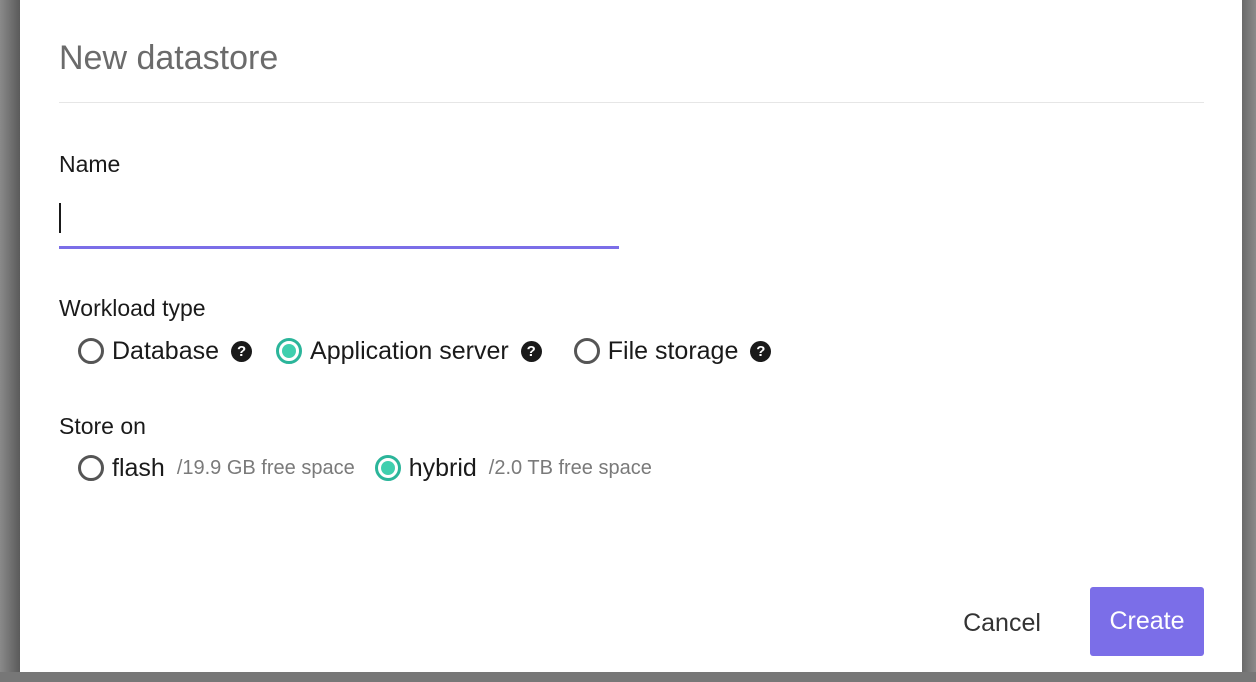  What do you see at coordinates (631, 102) in the screenshot?
I see `title-divider` at bounding box center [631, 102].